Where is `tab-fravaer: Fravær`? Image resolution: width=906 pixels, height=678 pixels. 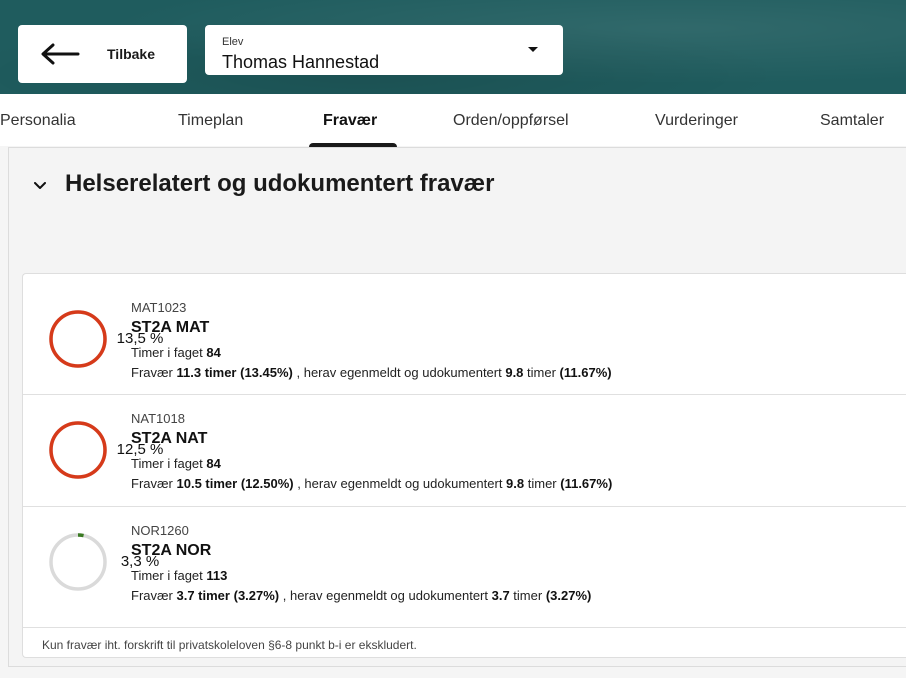
tab-fravaer: Fravær is located at coordinates (350, 121).